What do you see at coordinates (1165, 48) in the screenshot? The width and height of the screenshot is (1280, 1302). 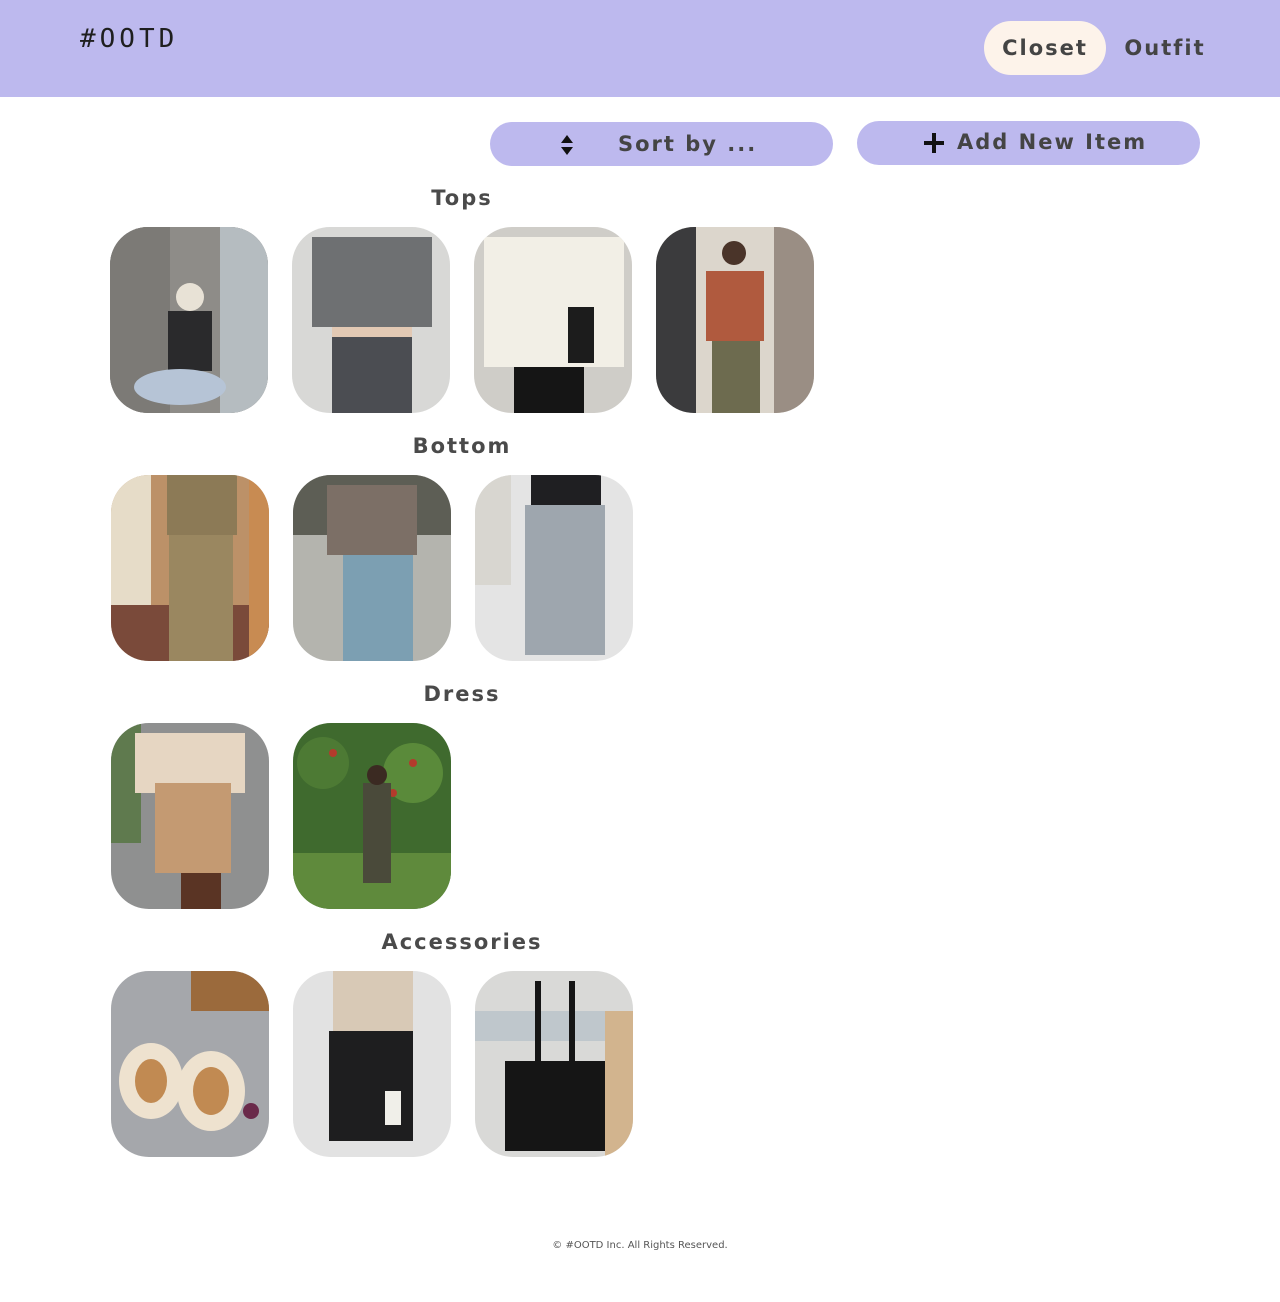 I see `nav-outfit-button: Outfit` at bounding box center [1165, 48].